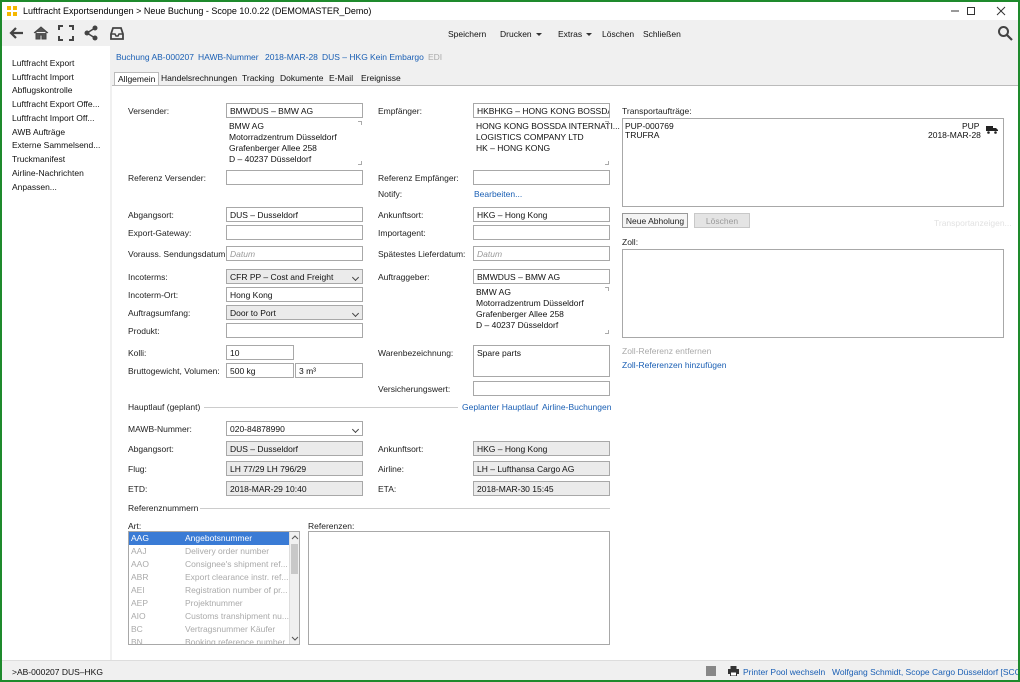  Describe the element at coordinates (642, 135) in the screenshot. I see `order-party: TRUFRA` at that location.